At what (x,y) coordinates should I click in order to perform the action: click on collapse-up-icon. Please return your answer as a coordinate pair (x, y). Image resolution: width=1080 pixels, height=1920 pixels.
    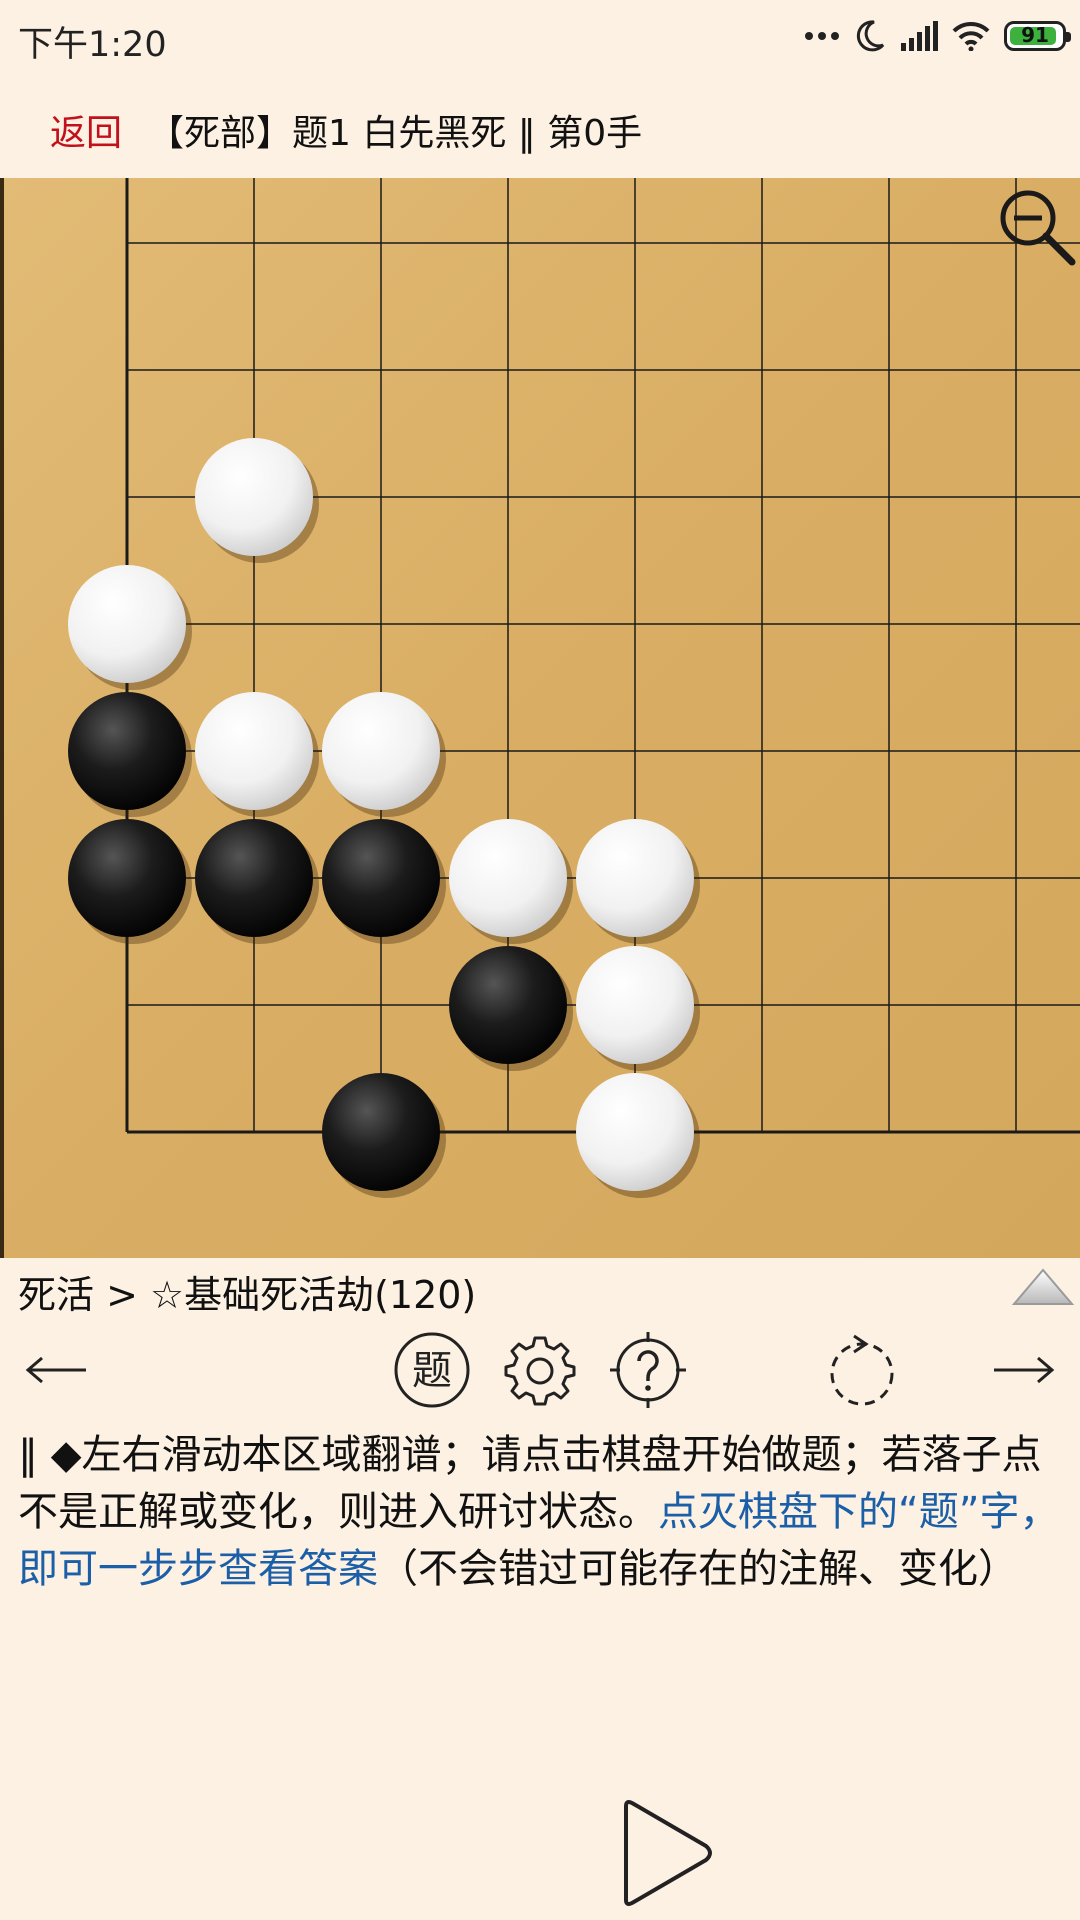
    Looking at the image, I should click on (1043, 1286).